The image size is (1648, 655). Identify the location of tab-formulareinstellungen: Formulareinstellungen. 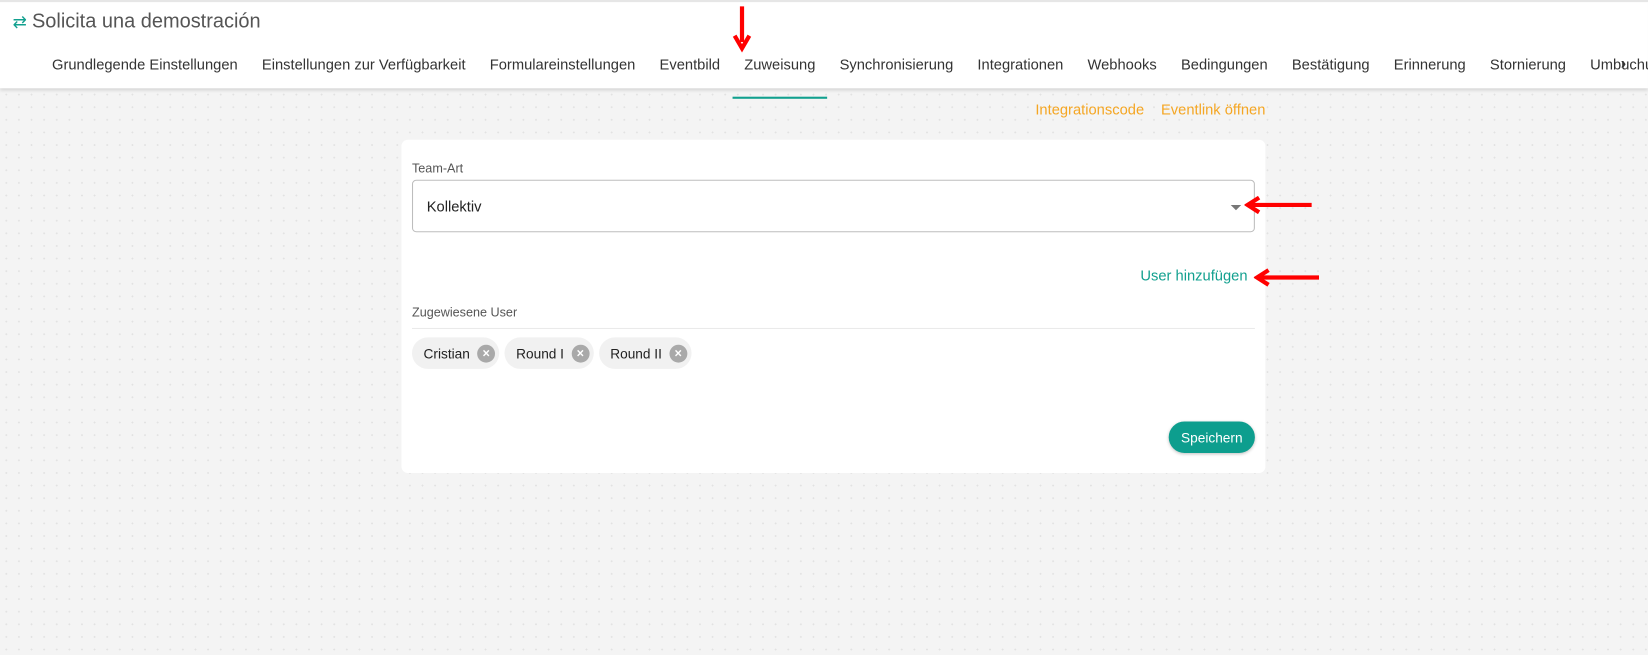
(563, 69).